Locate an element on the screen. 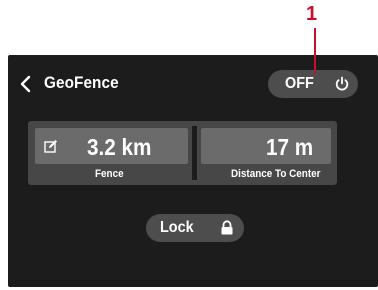 The height and width of the screenshot is (290, 378). lock-icon is located at coordinates (227, 227).